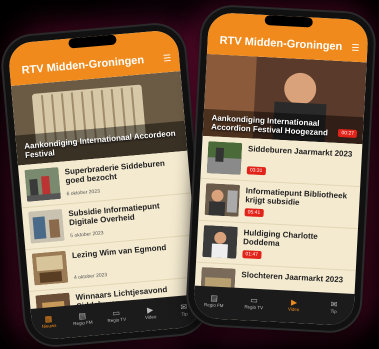  What do you see at coordinates (348, 133) in the screenshot?
I see `duration-badge: 00:27` at bounding box center [348, 133].